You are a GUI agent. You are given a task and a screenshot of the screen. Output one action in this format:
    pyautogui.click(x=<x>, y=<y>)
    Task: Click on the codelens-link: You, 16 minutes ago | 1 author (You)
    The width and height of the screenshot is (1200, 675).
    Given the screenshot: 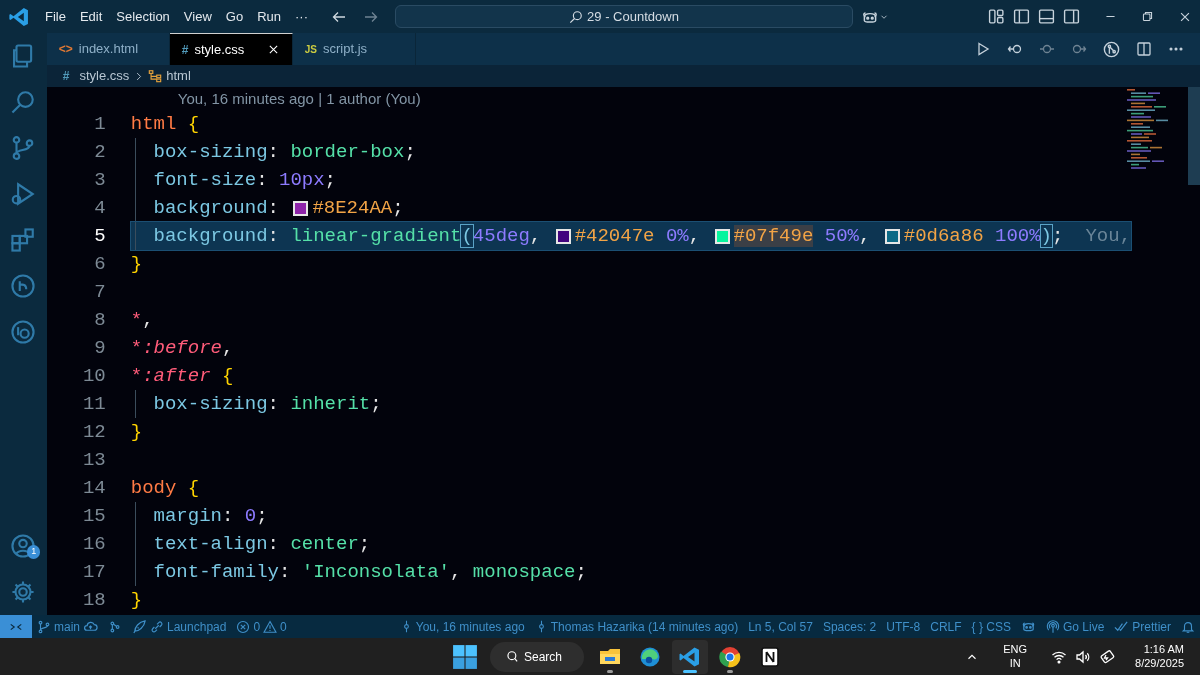 What is the action you would take?
    pyautogui.click(x=299, y=98)
    